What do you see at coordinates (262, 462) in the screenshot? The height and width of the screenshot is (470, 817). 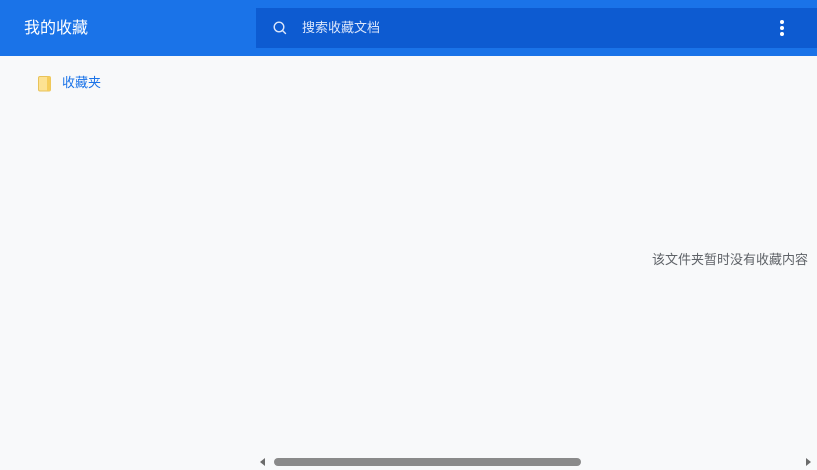 I see `scroll-left-arrow-icon` at bounding box center [262, 462].